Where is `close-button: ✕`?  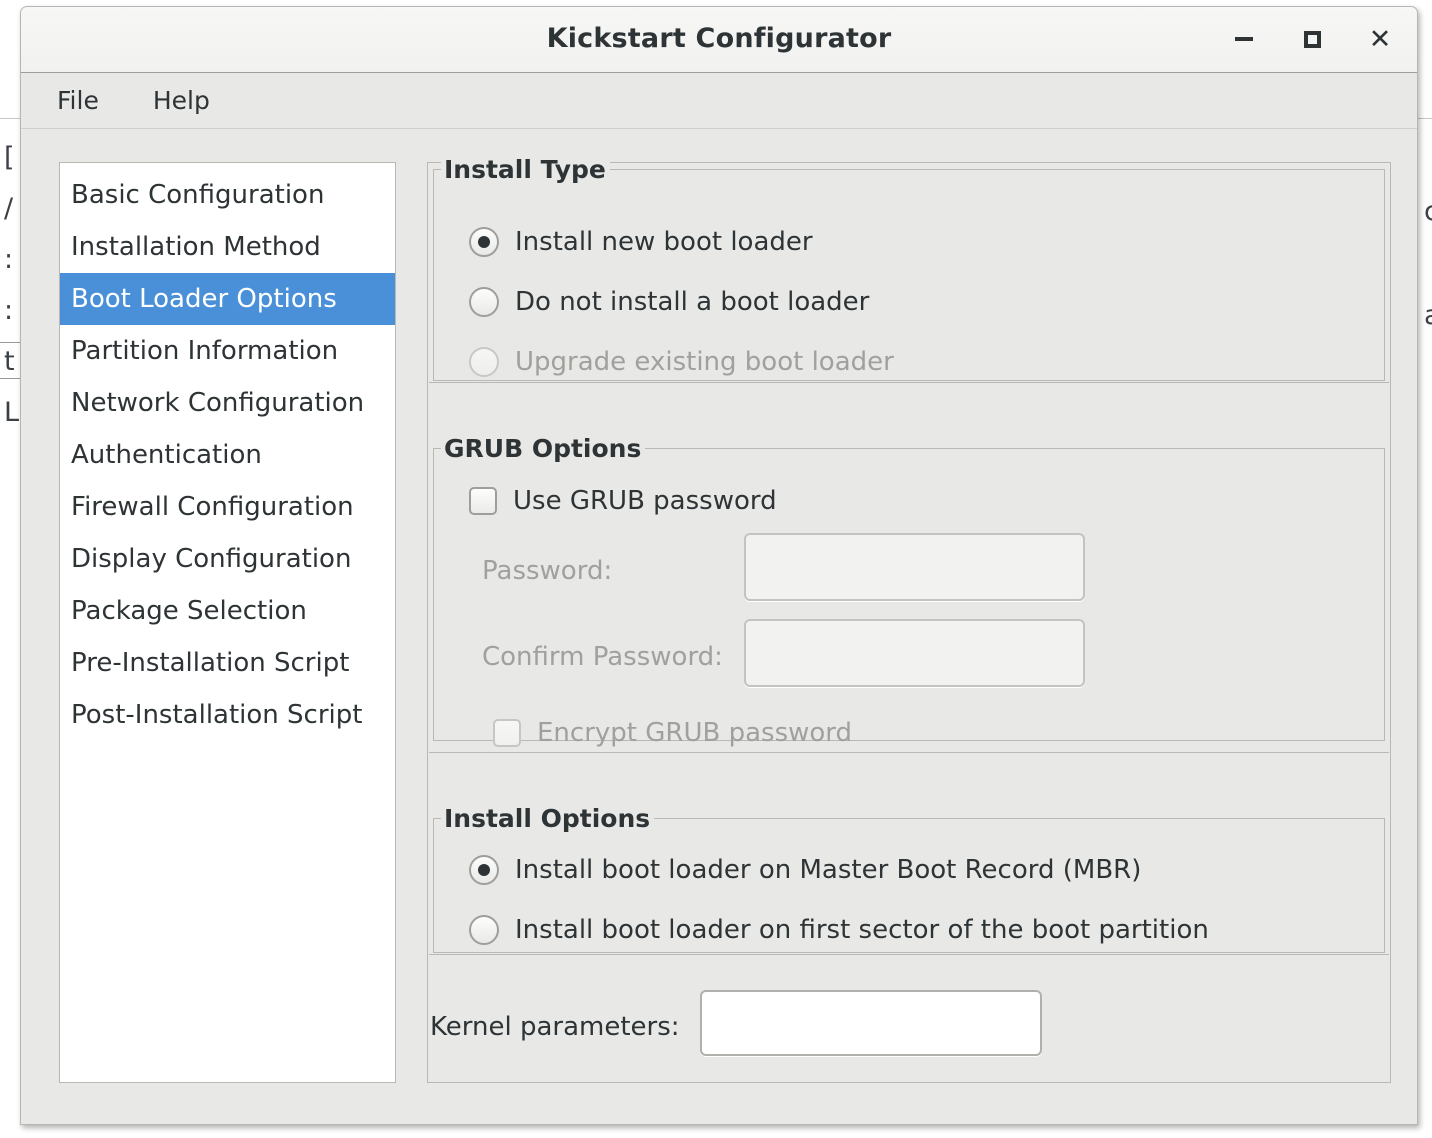 close-button: ✕ is located at coordinates (1380, 39).